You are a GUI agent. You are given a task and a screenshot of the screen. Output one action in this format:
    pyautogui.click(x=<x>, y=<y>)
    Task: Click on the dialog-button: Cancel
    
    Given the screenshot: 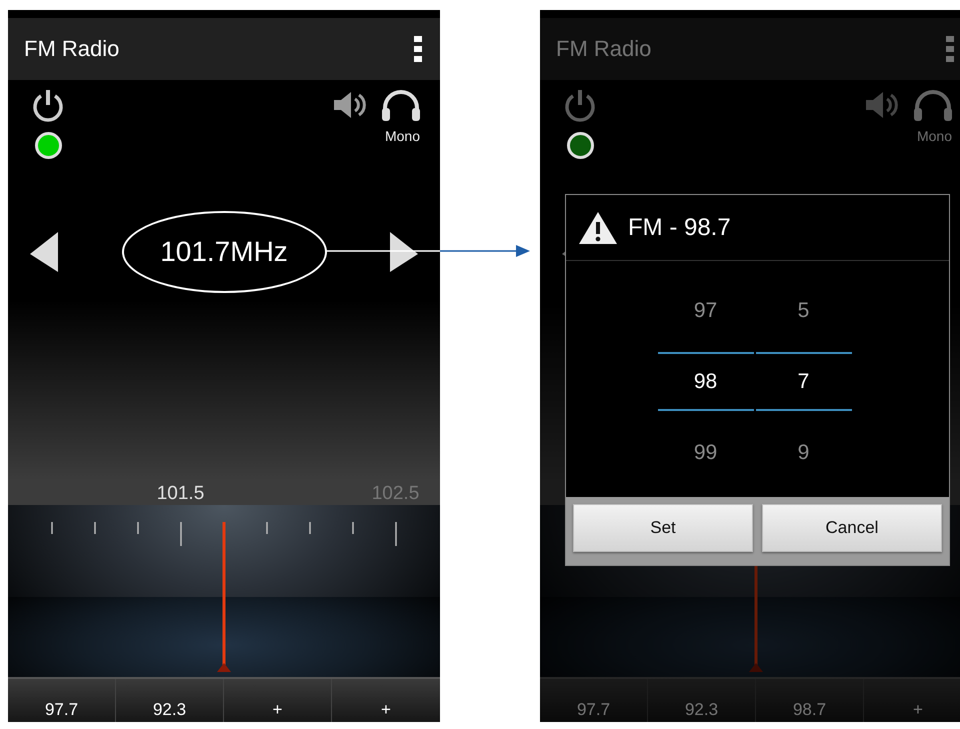 What is the action you would take?
    pyautogui.click(x=852, y=528)
    